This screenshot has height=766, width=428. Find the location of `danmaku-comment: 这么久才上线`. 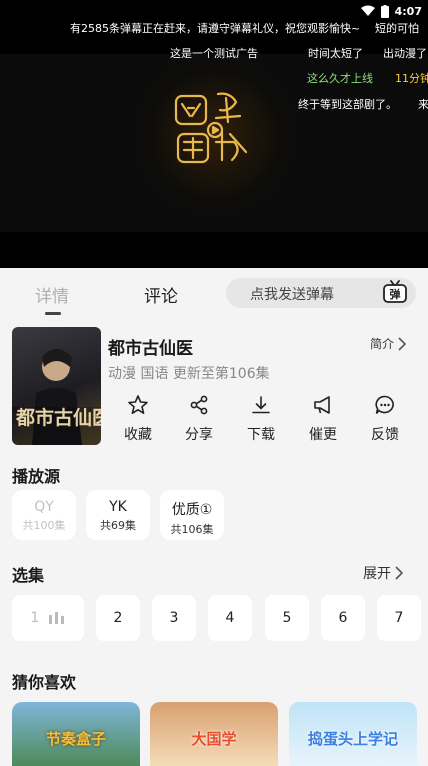

danmaku-comment: 这么久才上线 is located at coordinates (340, 78).